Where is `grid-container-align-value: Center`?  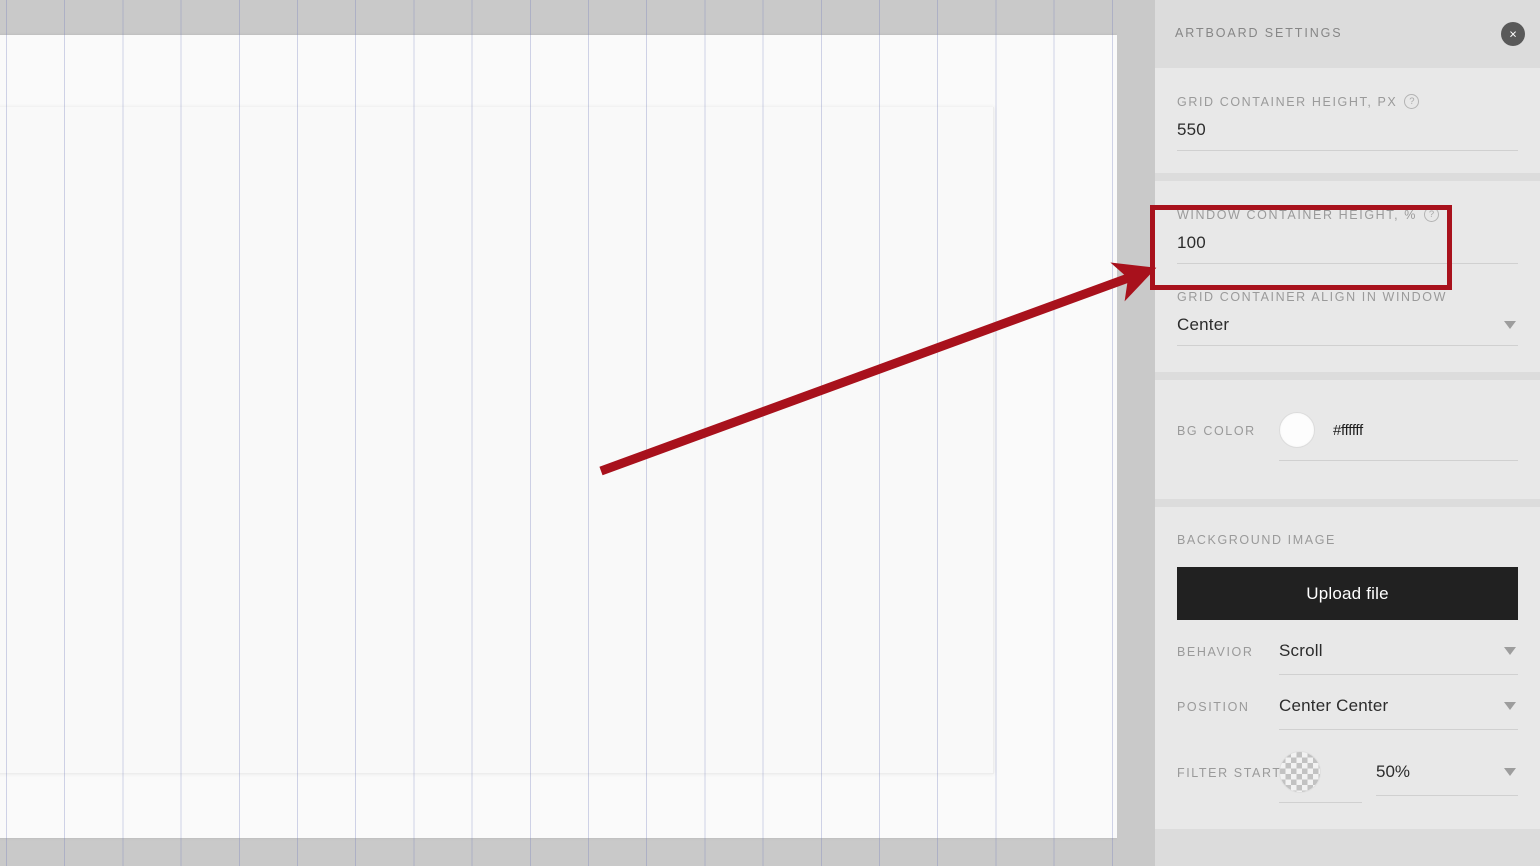
grid-container-align-value: Center is located at coordinates (1203, 324).